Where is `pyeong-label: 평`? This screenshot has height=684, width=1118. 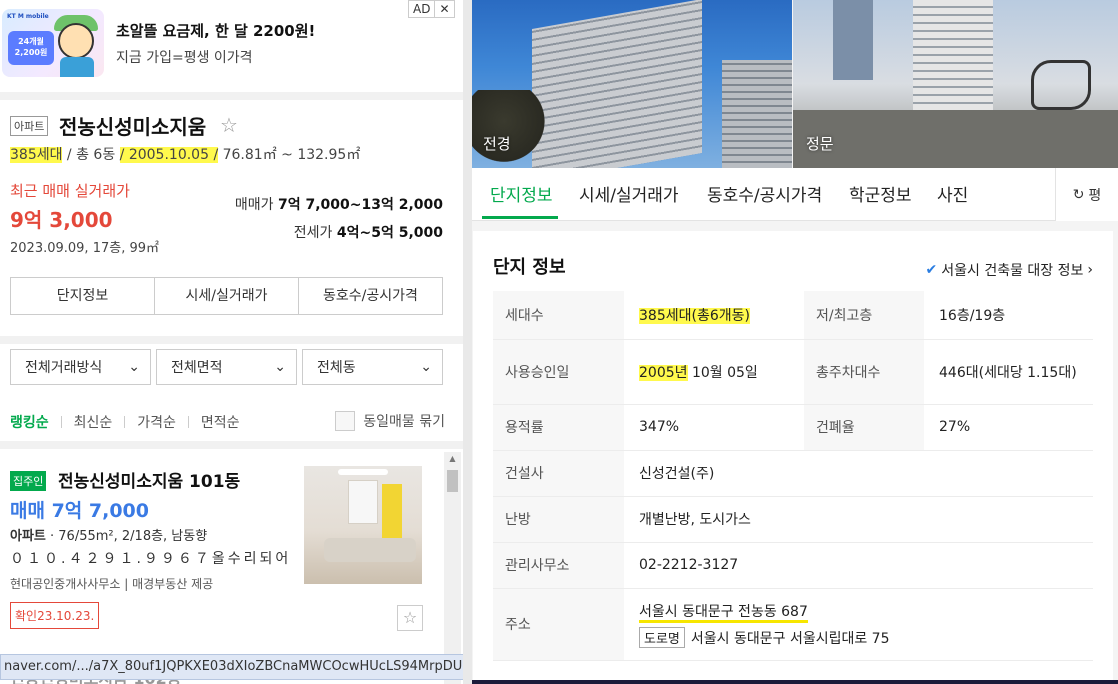
pyeong-label: 평 is located at coordinates (1095, 195).